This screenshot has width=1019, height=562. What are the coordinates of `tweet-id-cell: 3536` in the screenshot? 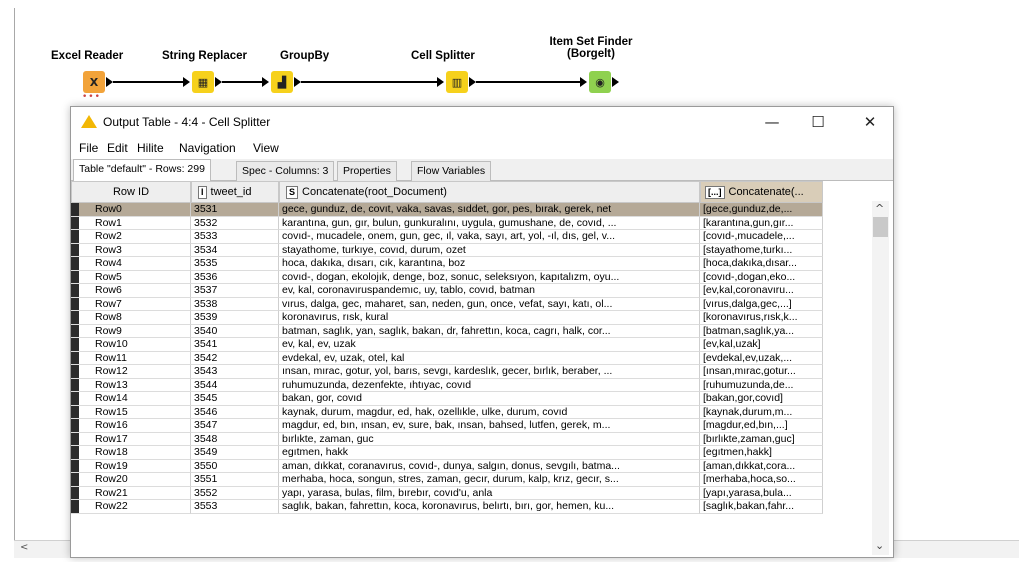 It's located at (235, 277).